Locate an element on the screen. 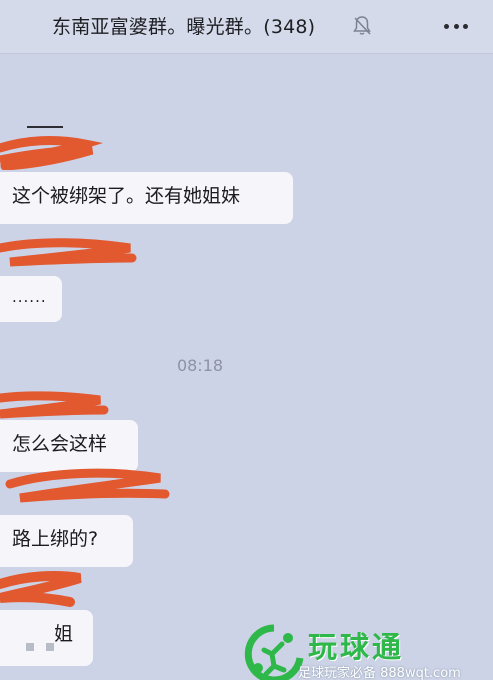 Image resolution: width=493 pixels, height=680 pixels. message-text: 路上绑的? is located at coordinates (55, 539).